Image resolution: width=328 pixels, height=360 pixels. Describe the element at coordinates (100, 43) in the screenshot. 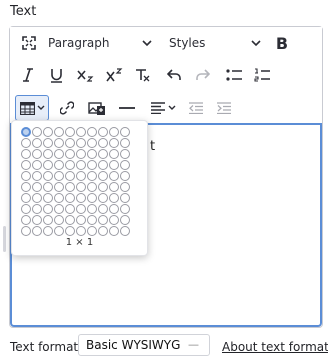

I see `paragraph-dropdown: Paragraph` at that location.